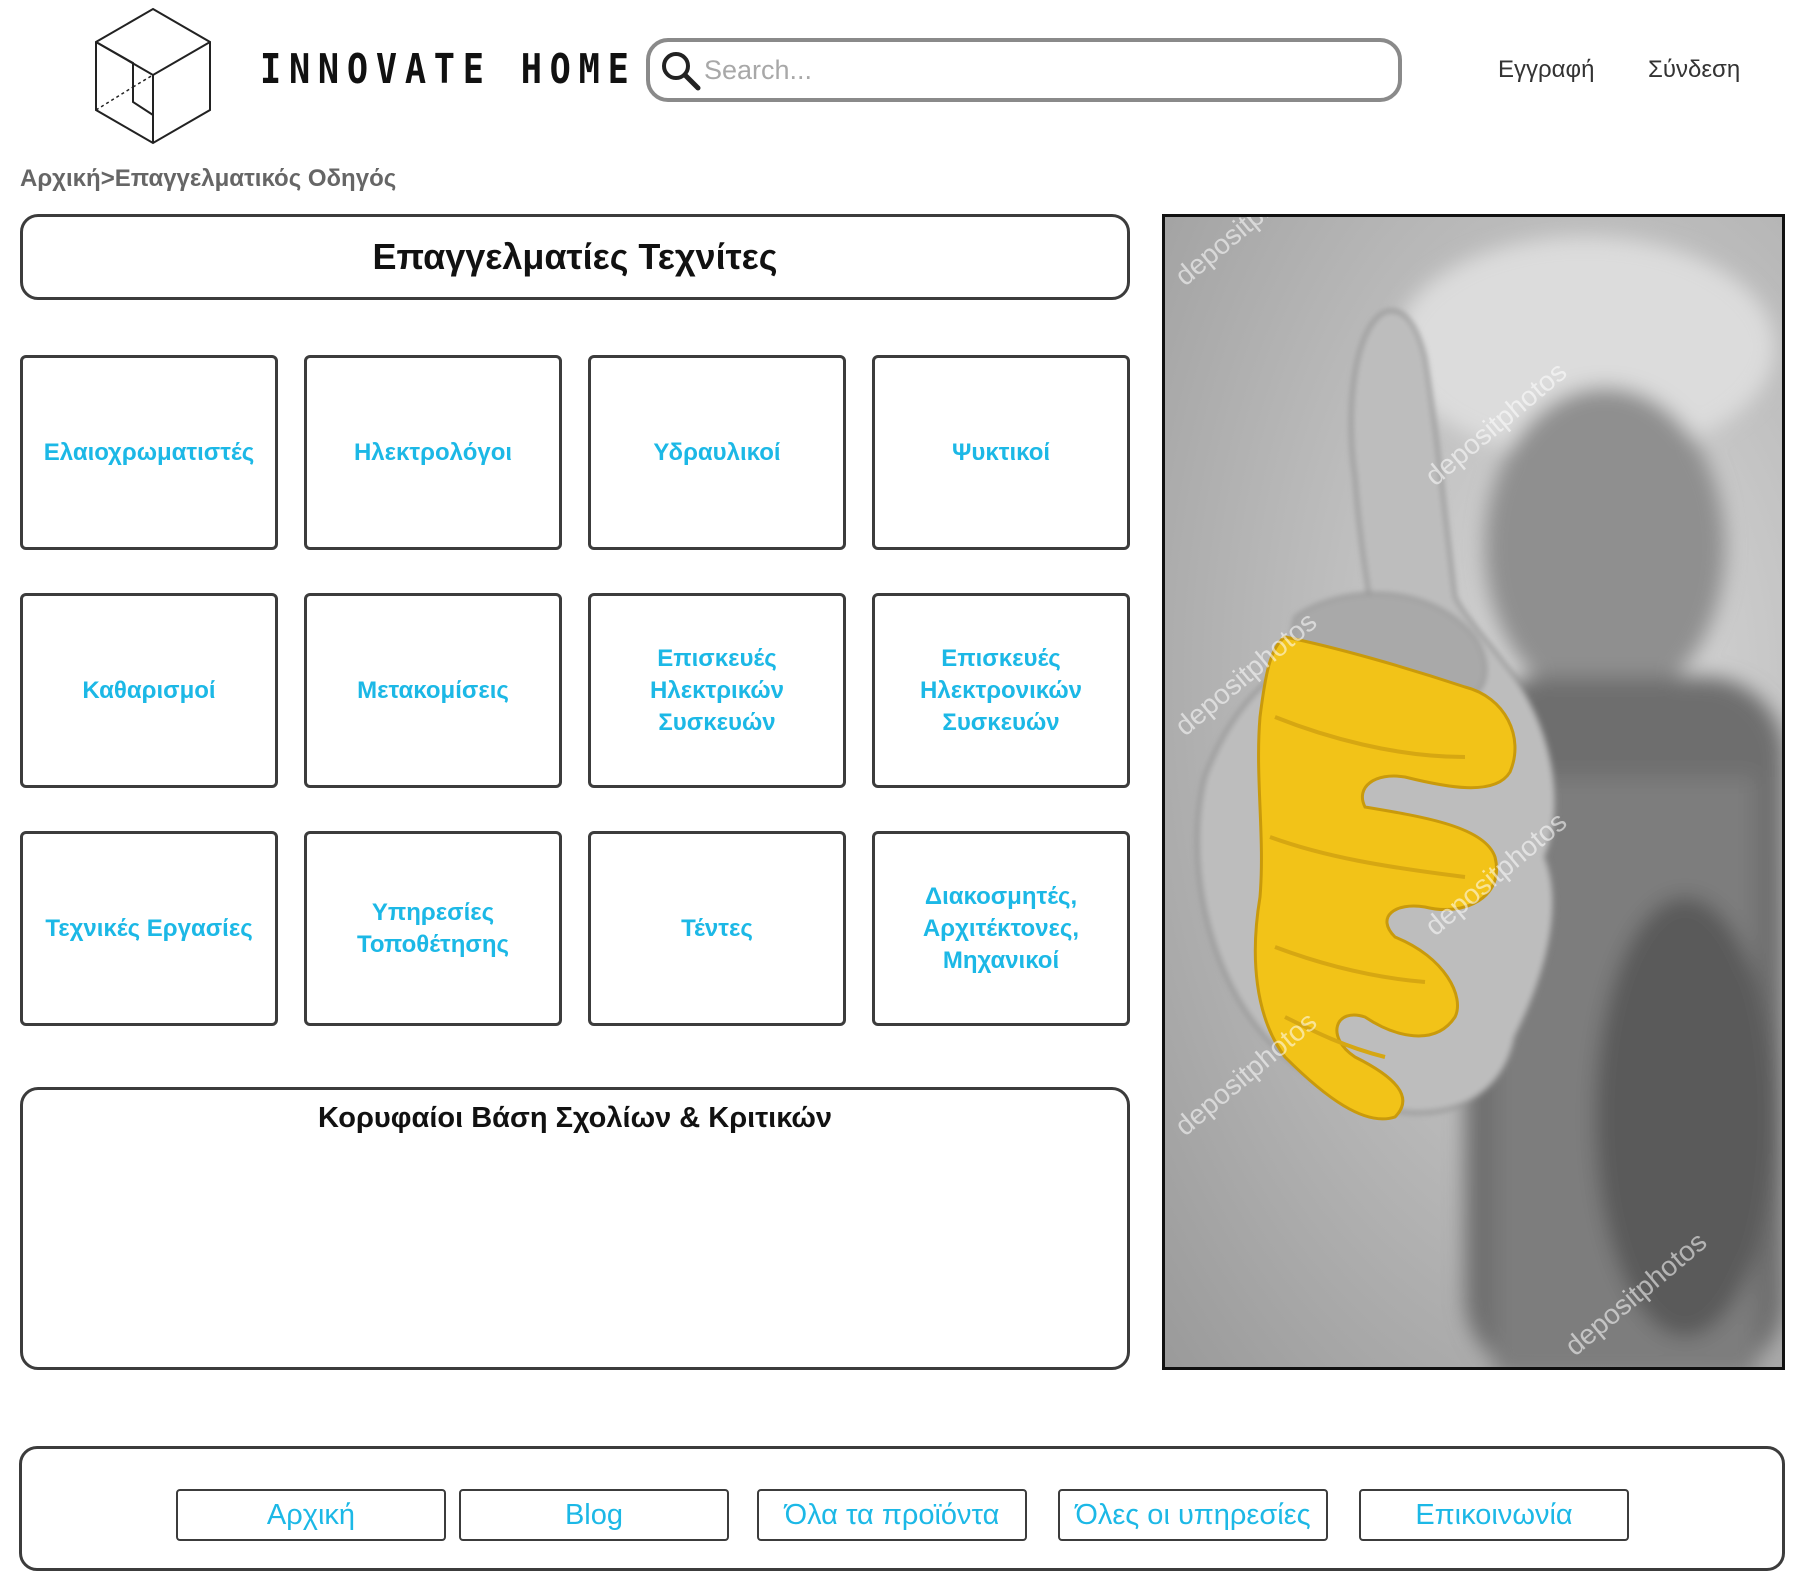  Describe the element at coordinates (575, 1118) in the screenshot. I see `reviews-title: Κορυφαίοι Βάση Σχολίων & Κριτικών` at that location.